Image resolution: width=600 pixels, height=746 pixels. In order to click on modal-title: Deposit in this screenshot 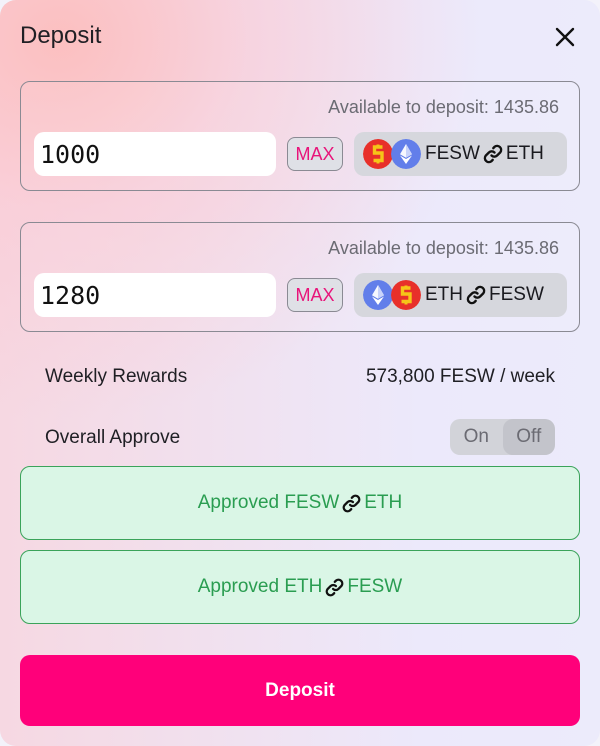, I will do `click(61, 35)`.